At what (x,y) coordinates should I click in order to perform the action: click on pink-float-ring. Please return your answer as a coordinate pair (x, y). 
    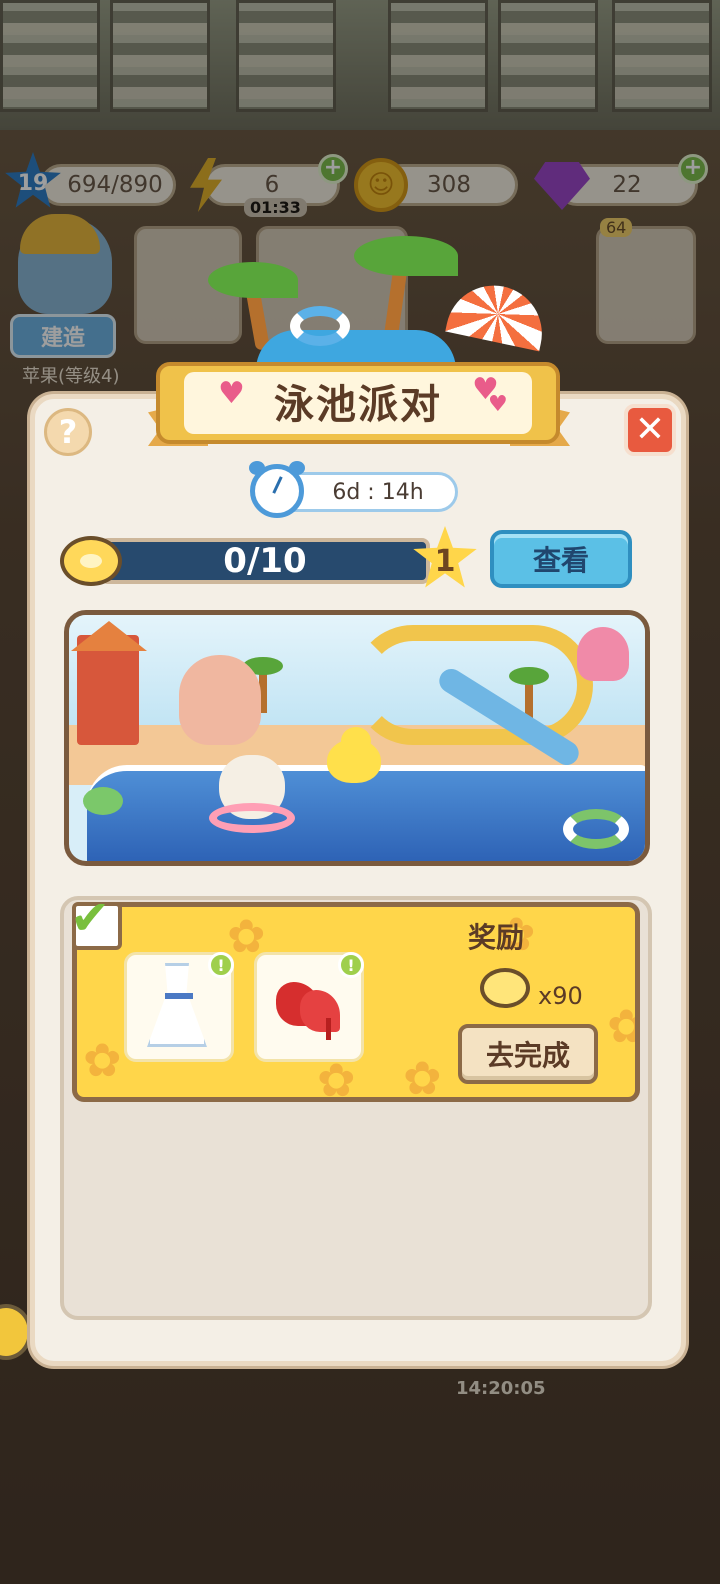
    Looking at the image, I should click on (252, 818).